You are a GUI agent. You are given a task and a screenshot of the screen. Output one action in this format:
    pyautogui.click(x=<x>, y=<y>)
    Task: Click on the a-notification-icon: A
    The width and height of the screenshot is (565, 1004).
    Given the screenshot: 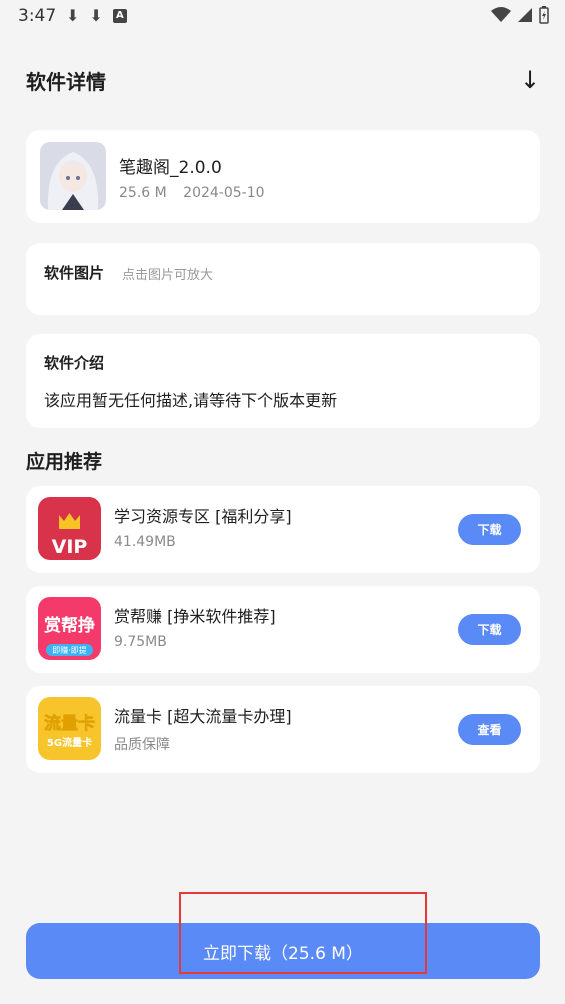 What is the action you would take?
    pyautogui.click(x=119, y=15)
    